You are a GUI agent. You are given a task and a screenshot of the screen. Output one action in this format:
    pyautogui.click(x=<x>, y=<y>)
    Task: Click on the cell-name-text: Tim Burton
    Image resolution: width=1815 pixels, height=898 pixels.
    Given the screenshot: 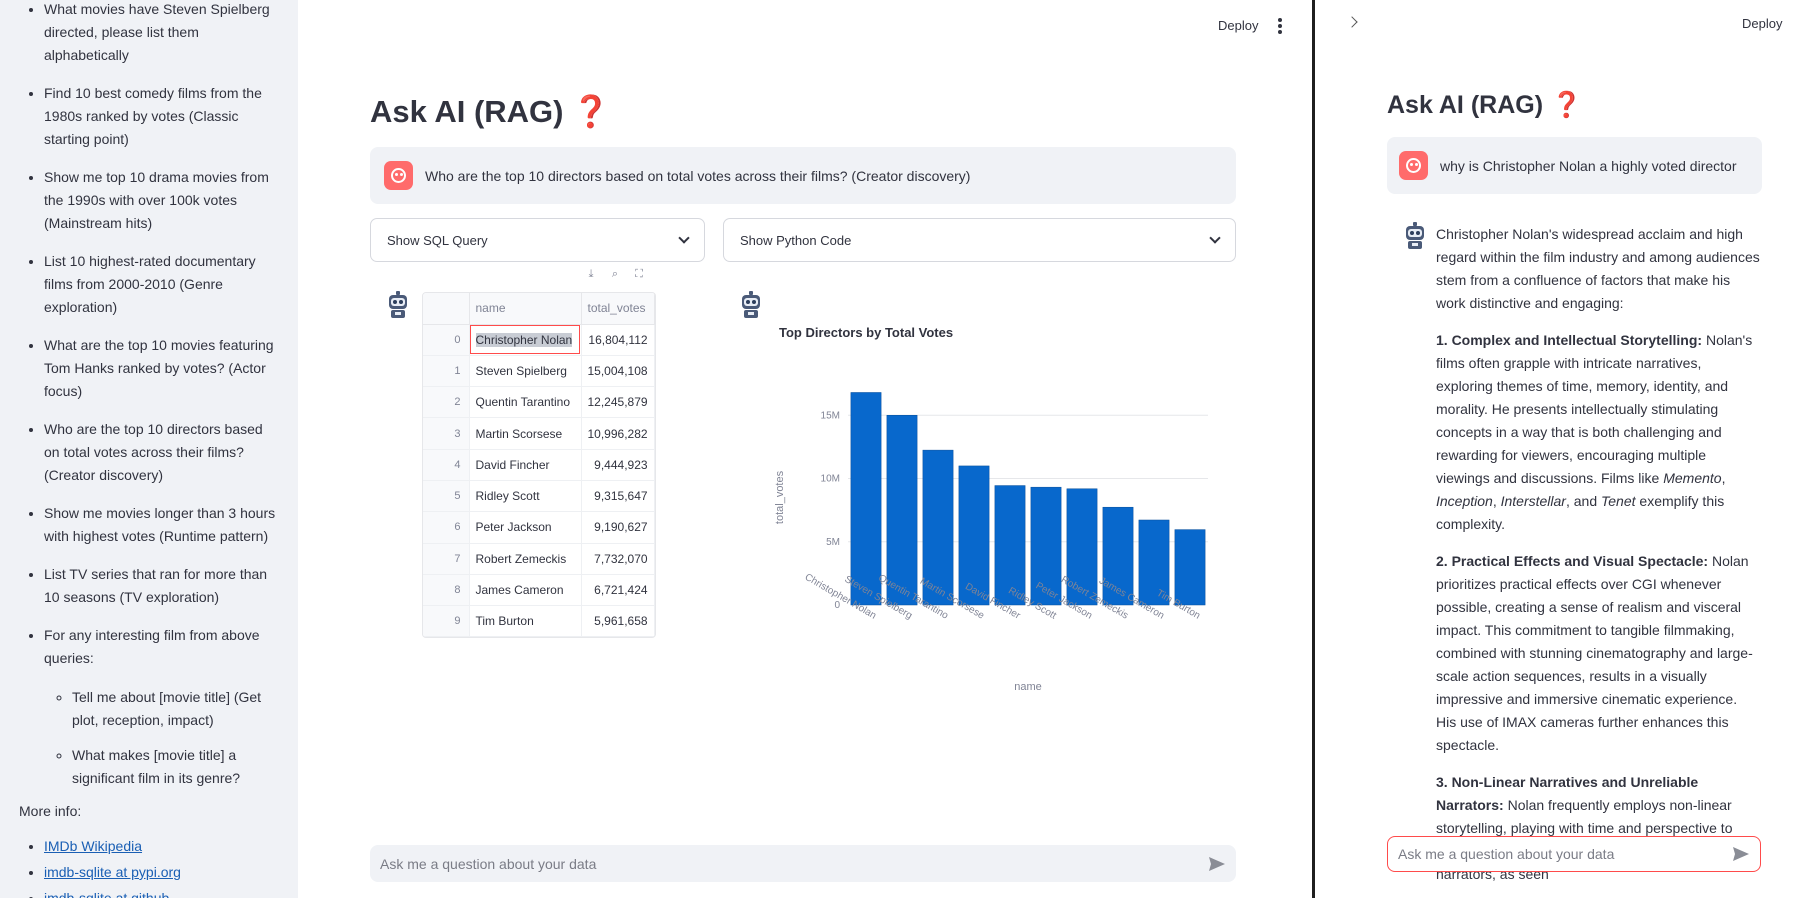 What is the action you would take?
    pyautogui.click(x=504, y=621)
    